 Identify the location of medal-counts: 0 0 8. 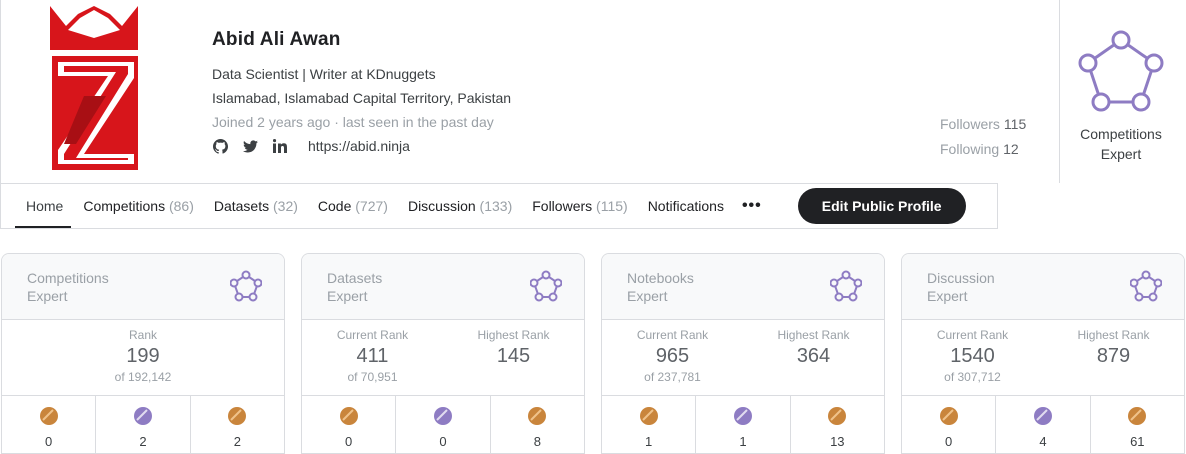
(443, 424).